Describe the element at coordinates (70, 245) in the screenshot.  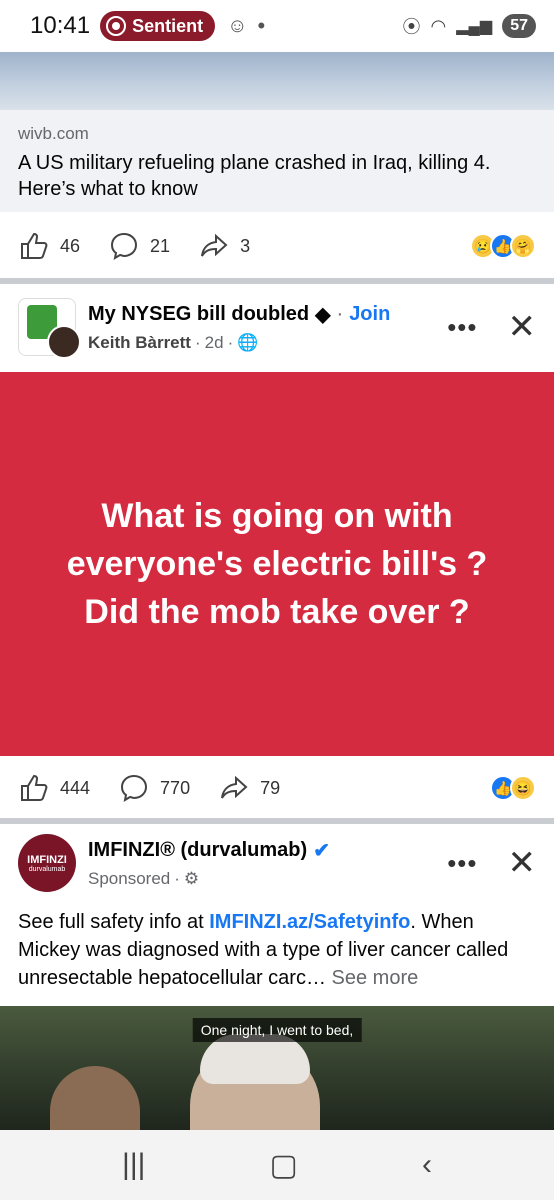
I see `like-count: 46` at that location.